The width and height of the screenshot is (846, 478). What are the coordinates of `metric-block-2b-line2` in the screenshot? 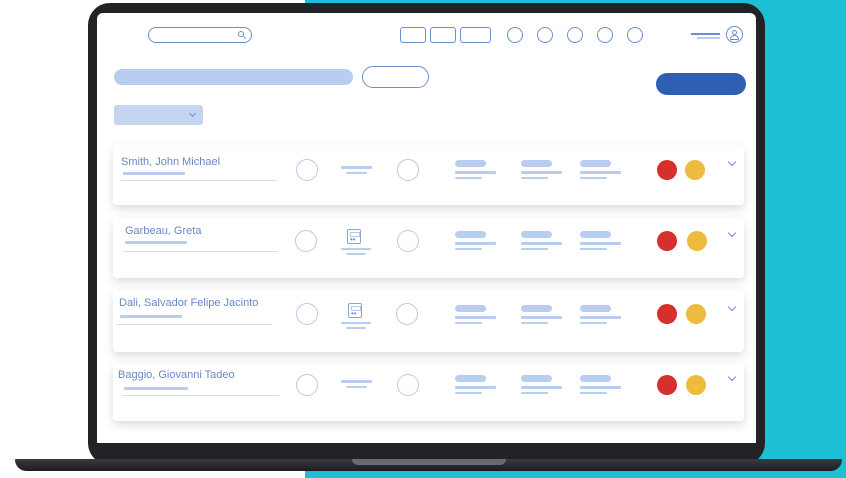 It's located at (534, 249).